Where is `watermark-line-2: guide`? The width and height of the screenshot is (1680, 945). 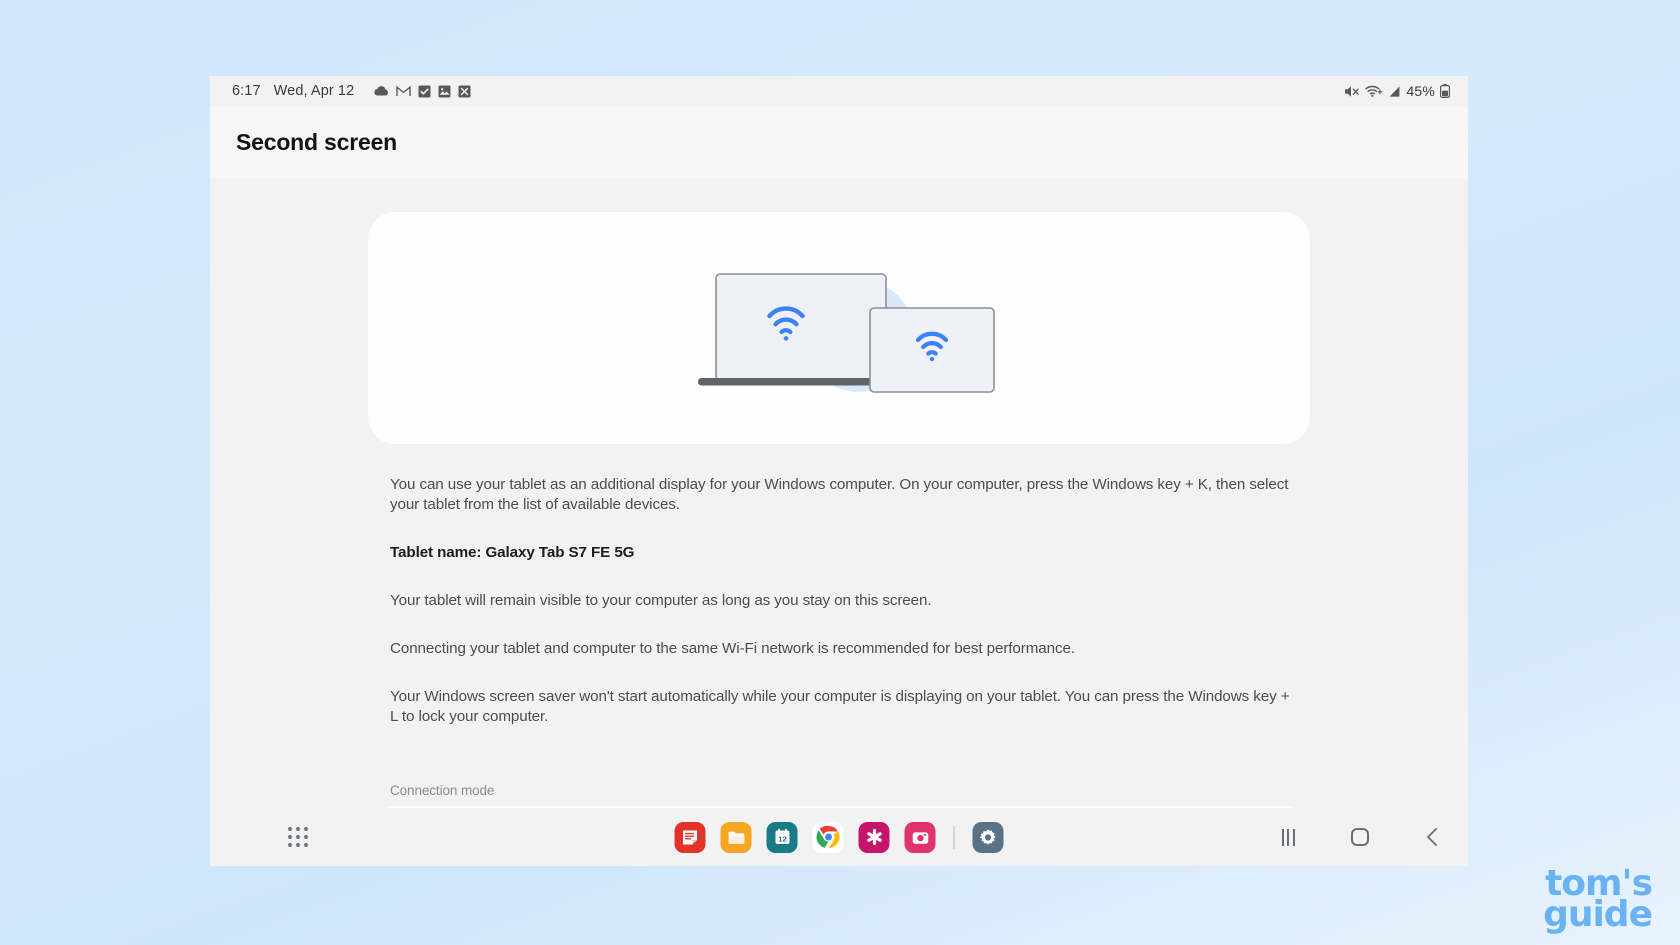 watermark-line-2: guide is located at coordinates (1598, 915).